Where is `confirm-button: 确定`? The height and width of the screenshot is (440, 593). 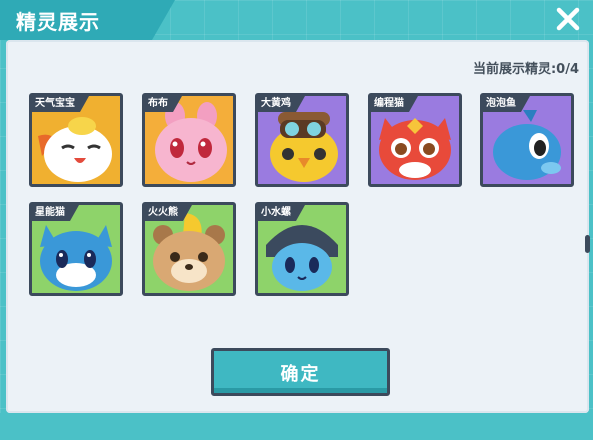 confirm-button: 确定 is located at coordinates (300, 372).